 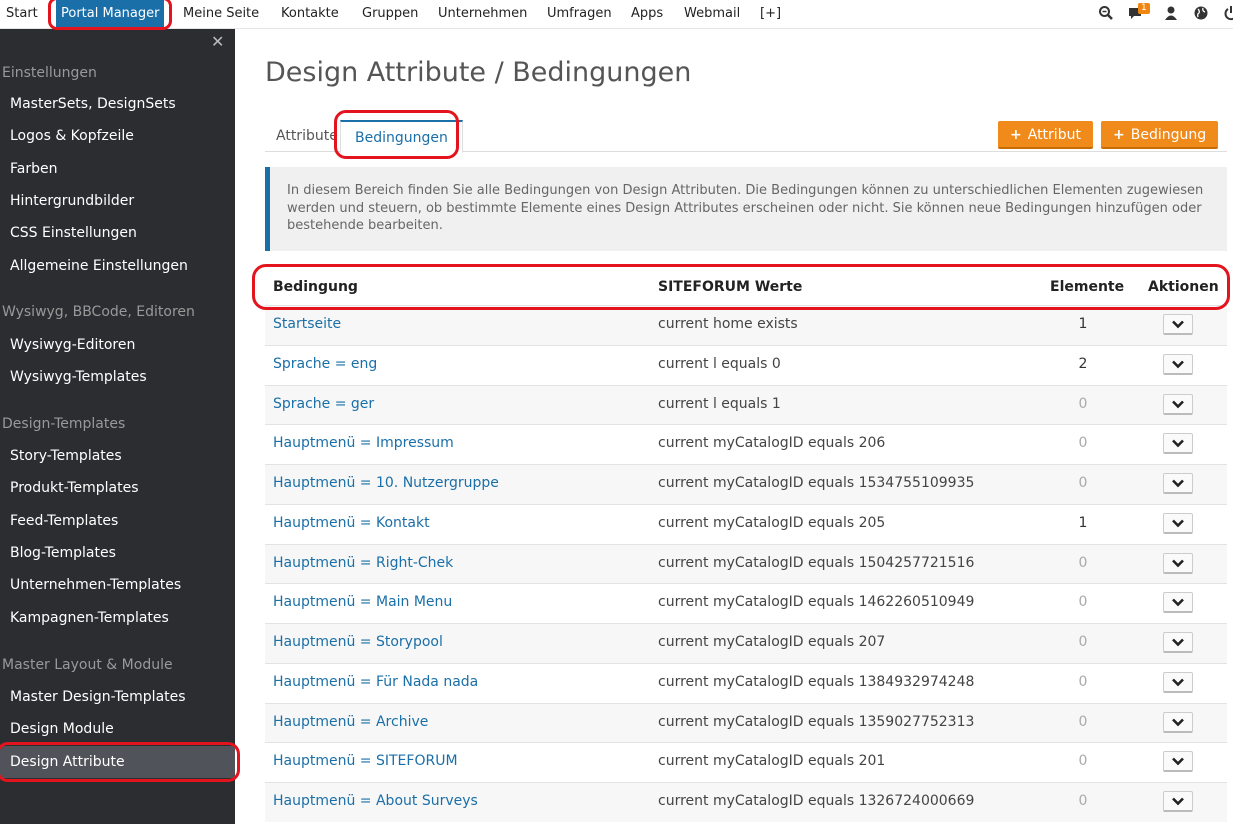 I want to click on elements-count: 2, so click(x=1083, y=364).